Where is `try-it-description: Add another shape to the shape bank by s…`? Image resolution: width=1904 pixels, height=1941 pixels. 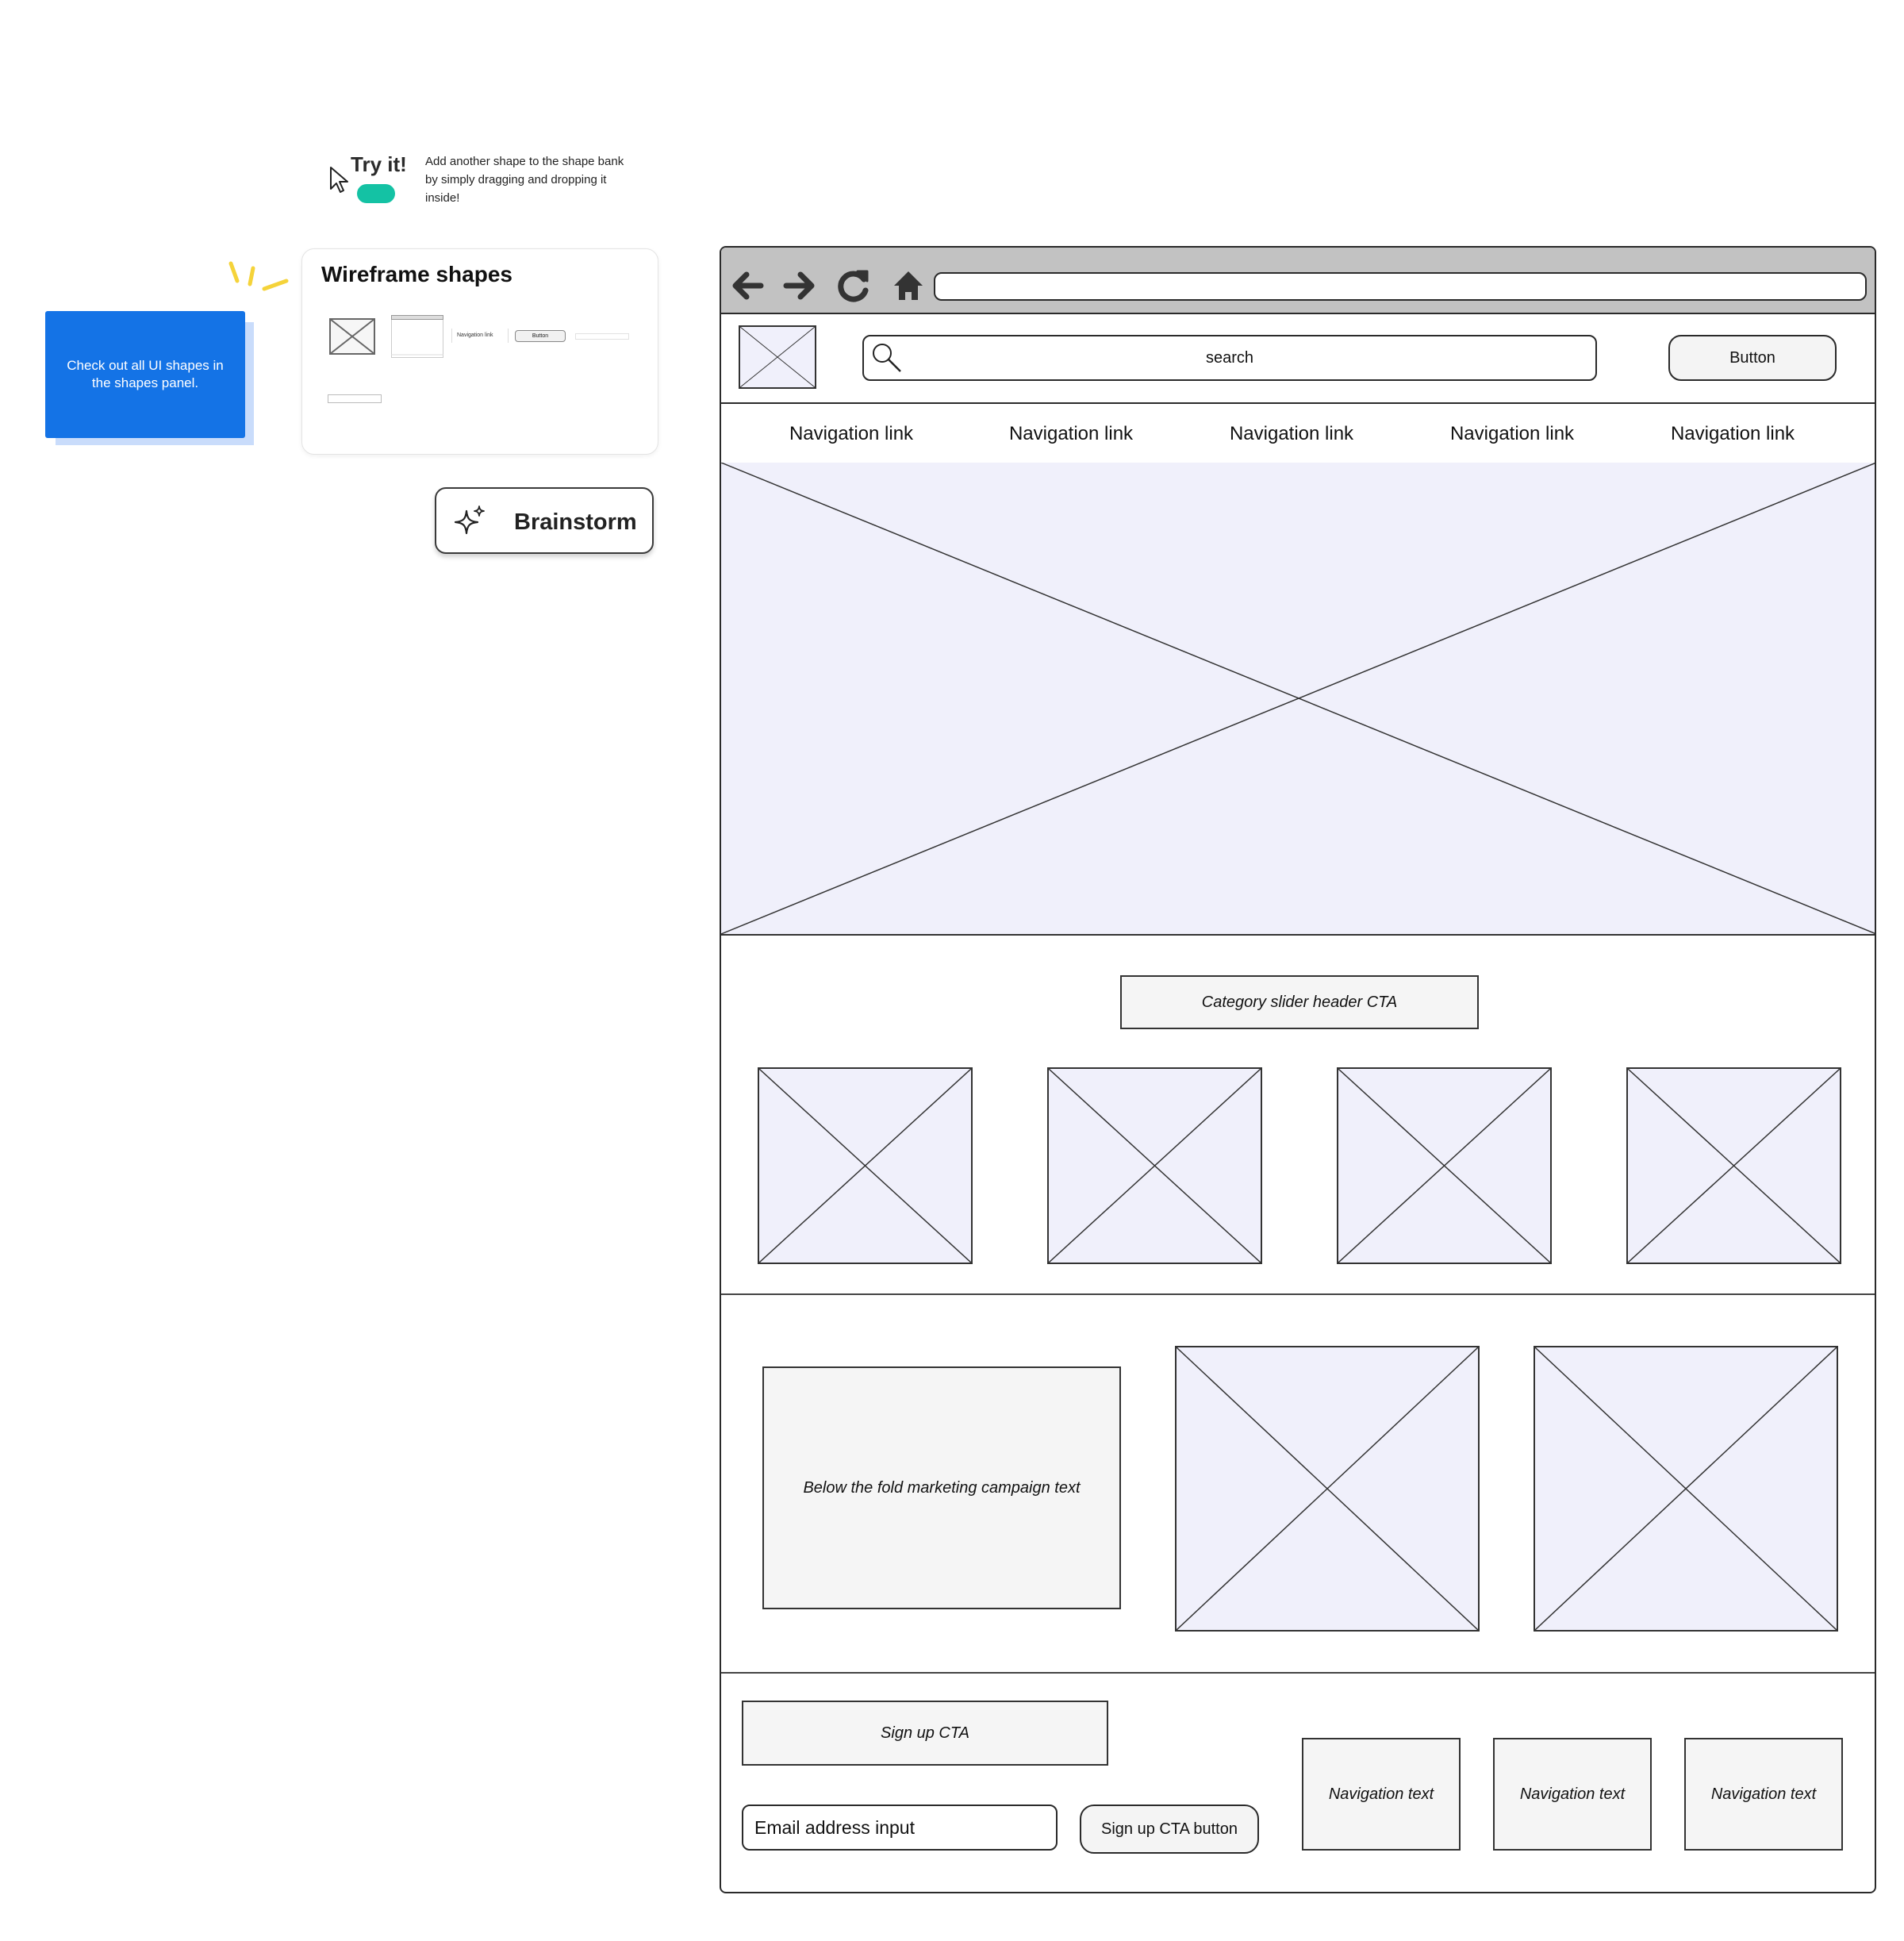
try-it-description: Add another shape to the shape bank by s… is located at coordinates (524, 180).